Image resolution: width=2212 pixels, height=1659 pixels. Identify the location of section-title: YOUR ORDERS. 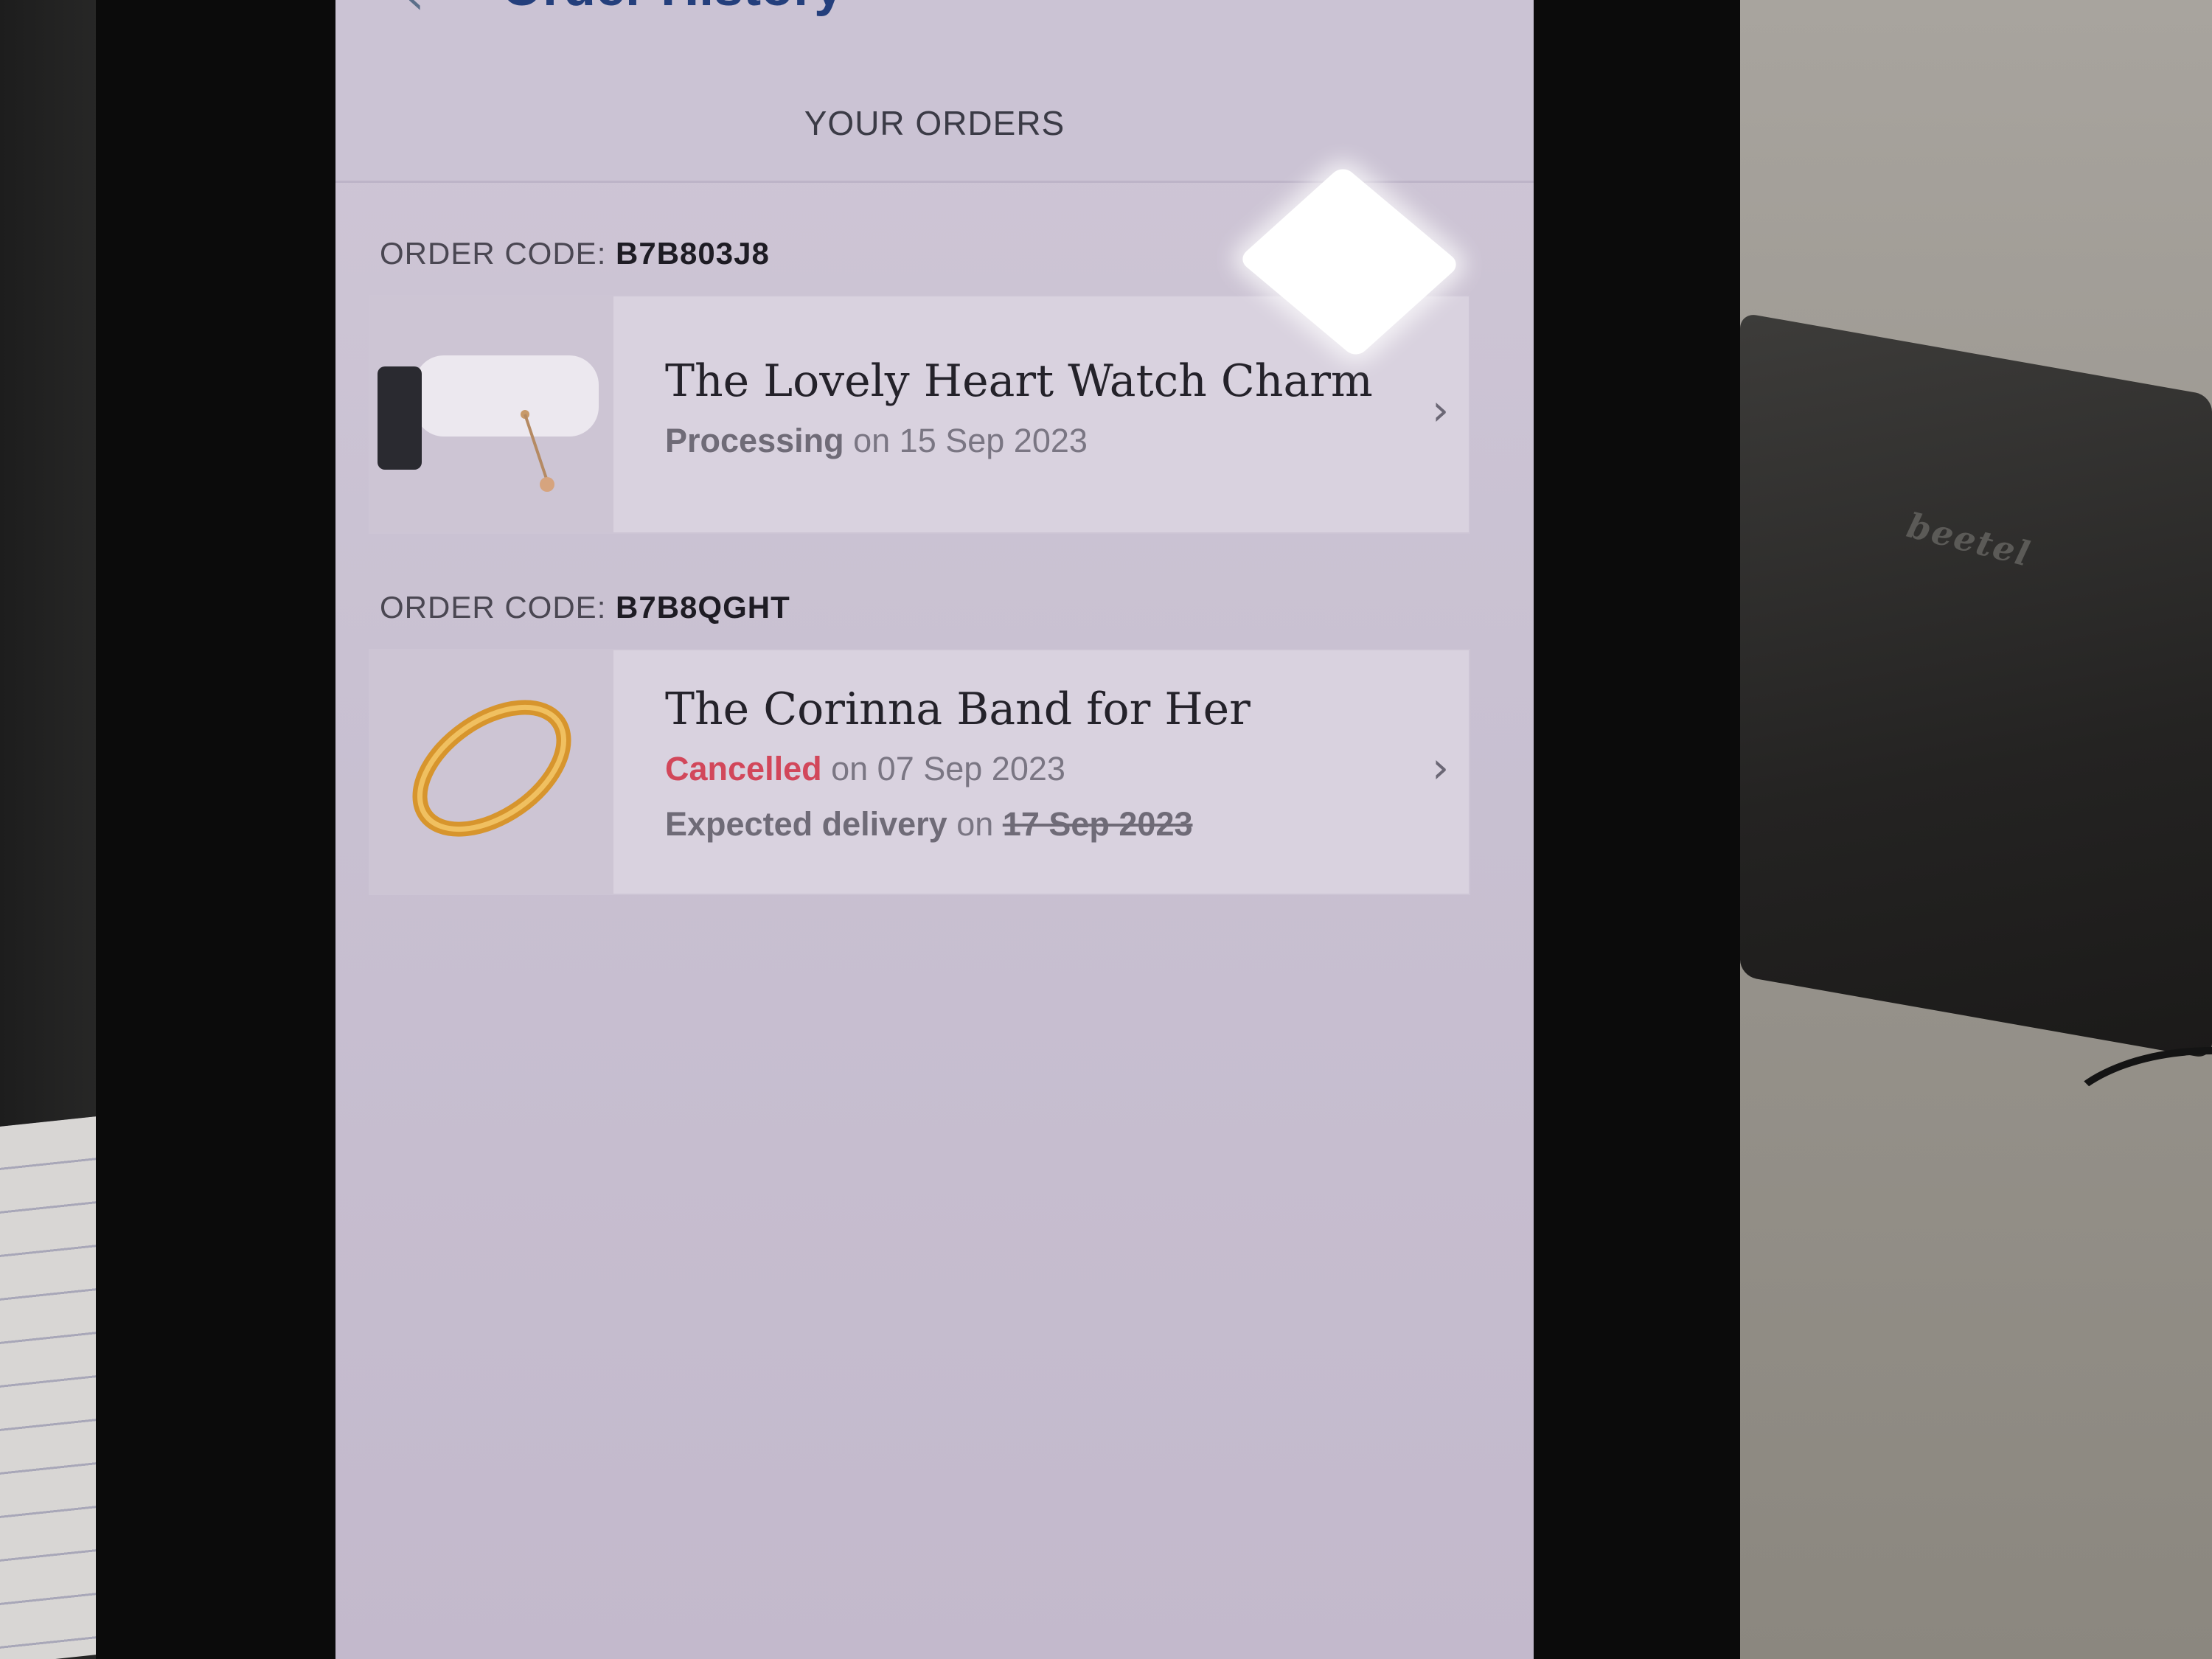
(934, 123).